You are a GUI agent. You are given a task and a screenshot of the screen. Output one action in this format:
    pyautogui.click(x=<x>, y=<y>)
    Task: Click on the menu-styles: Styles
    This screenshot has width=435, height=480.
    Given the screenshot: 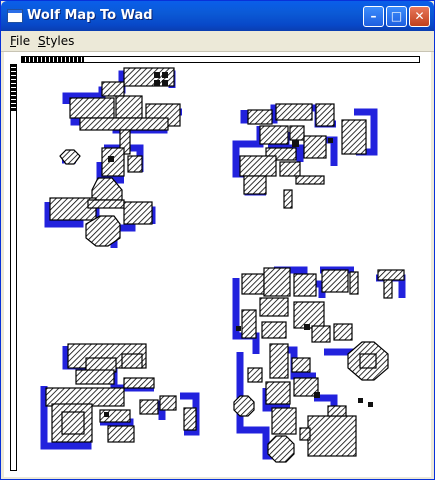 What is the action you would take?
    pyautogui.click(x=56, y=41)
    